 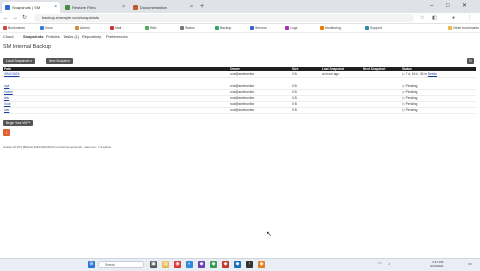 What do you see at coordinates (6, 86) in the screenshot?
I see `row-path-link: /opt` at bounding box center [6, 86].